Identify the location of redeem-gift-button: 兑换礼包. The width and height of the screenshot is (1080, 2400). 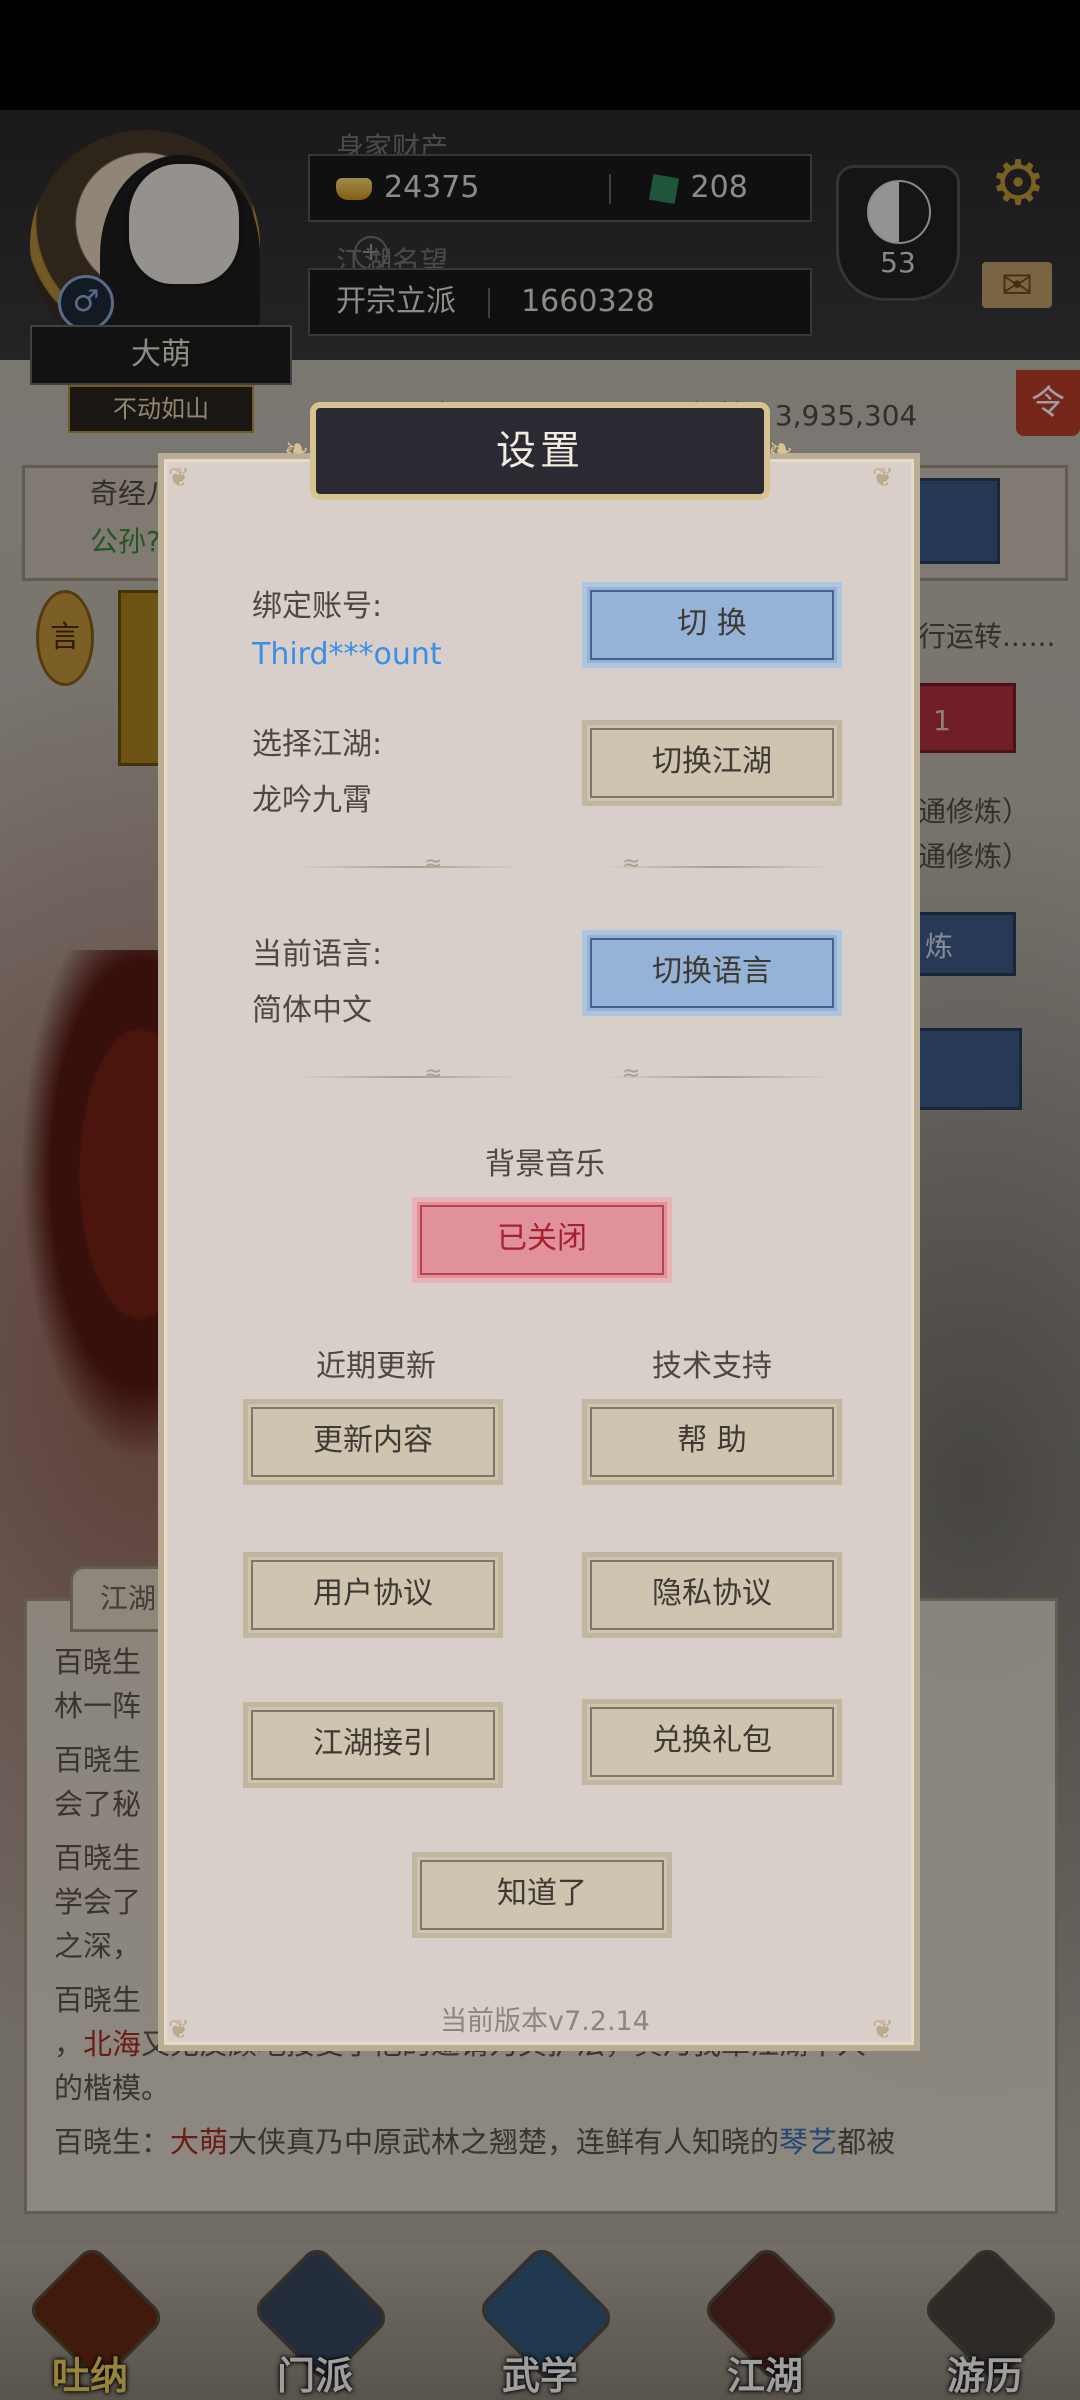
(712, 1742).